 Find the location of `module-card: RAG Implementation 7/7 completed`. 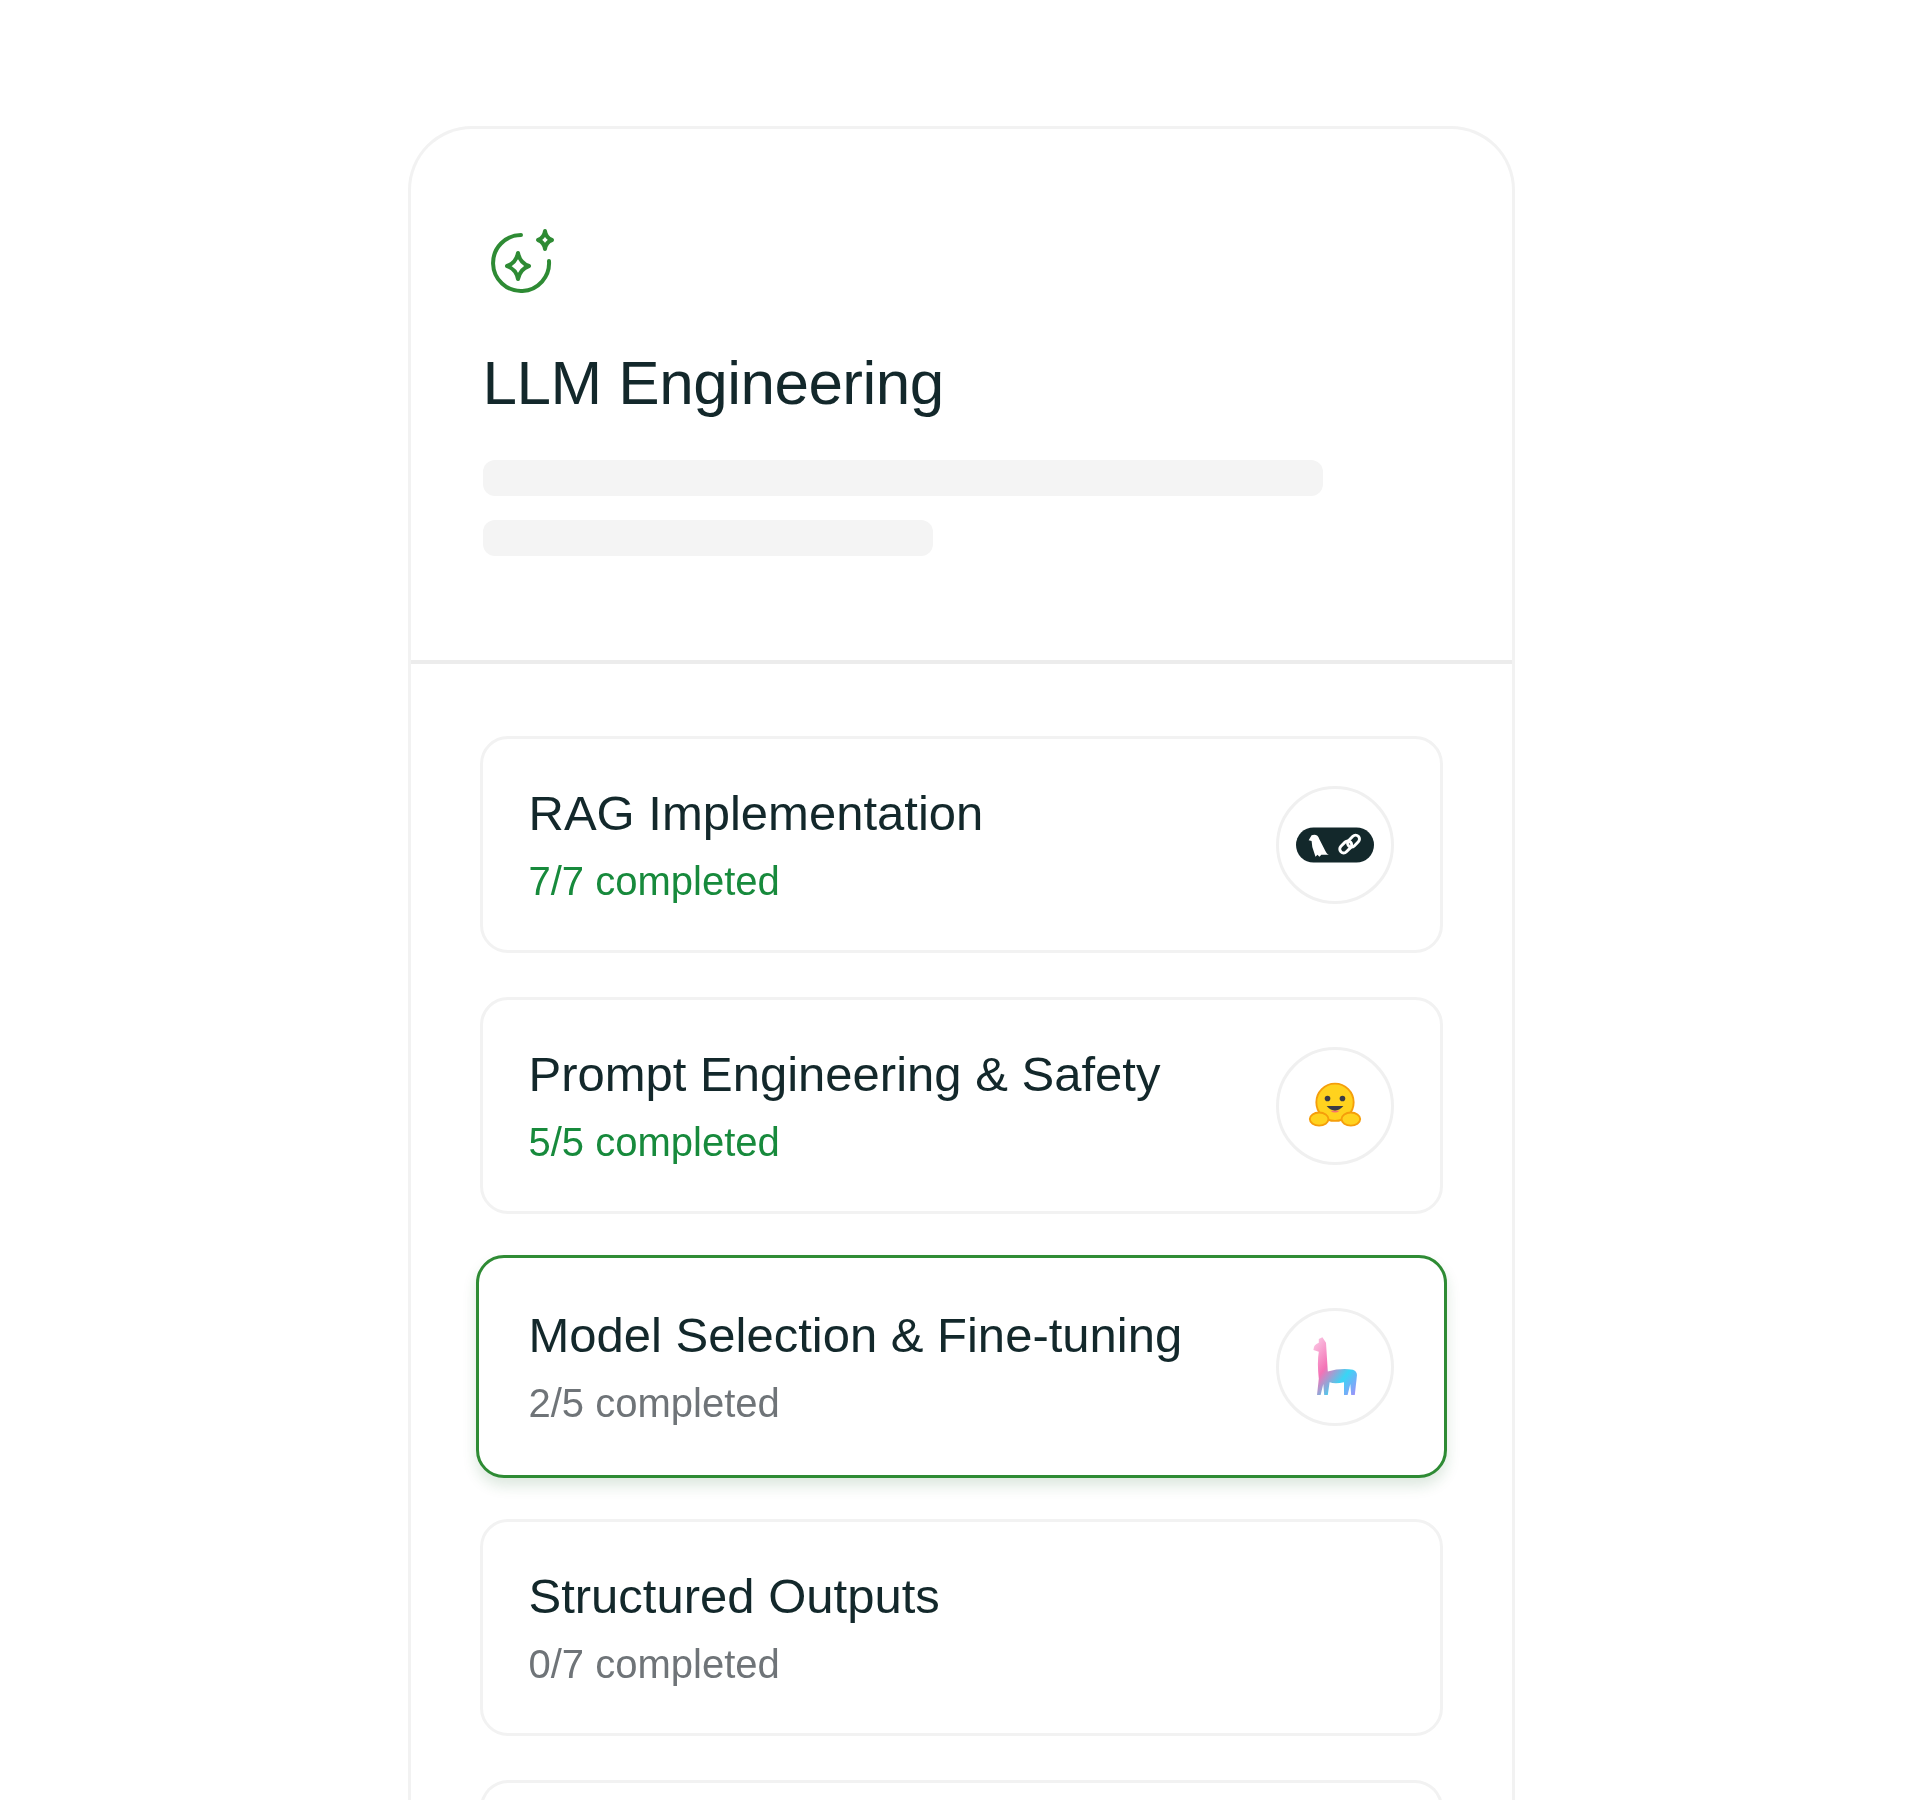

module-card: RAG Implementation 7/7 completed is located at coordinates (961, 844).